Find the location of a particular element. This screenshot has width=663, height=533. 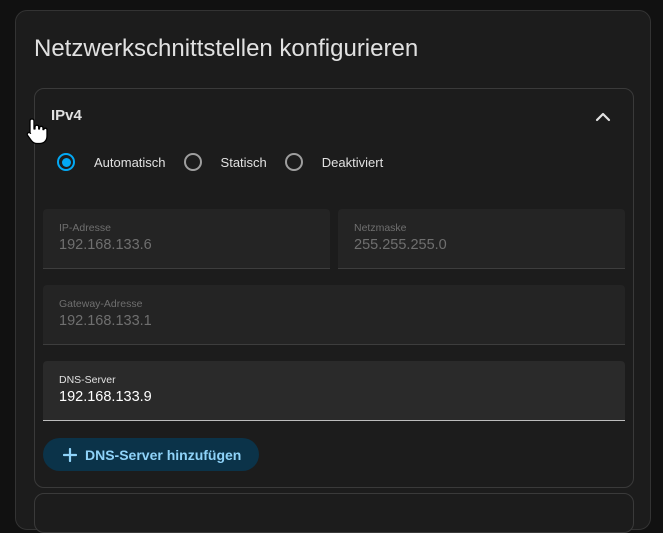

radio-automatic-label: Automatisch is located at coordinates (130, 162).